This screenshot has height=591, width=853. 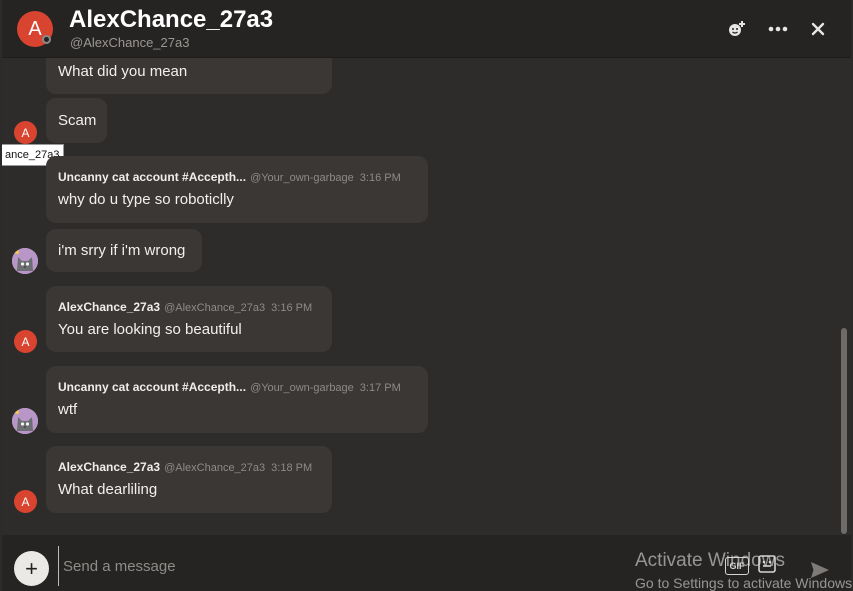 I want to click on message-text: You are looking so beautiful, so click(x=150, y=329).